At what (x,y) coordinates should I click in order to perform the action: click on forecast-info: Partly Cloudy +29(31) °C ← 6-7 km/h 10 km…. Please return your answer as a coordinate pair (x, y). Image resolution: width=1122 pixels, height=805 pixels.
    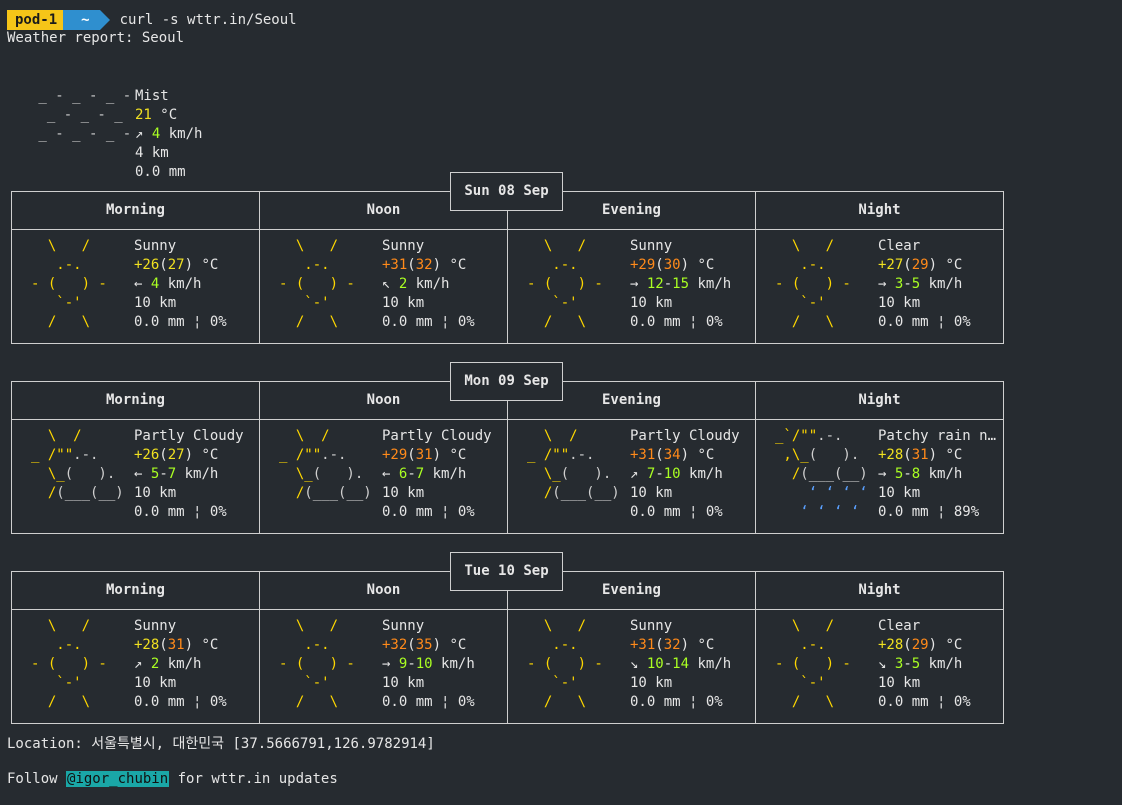
    Looking at the image, I should click on (443, 474).